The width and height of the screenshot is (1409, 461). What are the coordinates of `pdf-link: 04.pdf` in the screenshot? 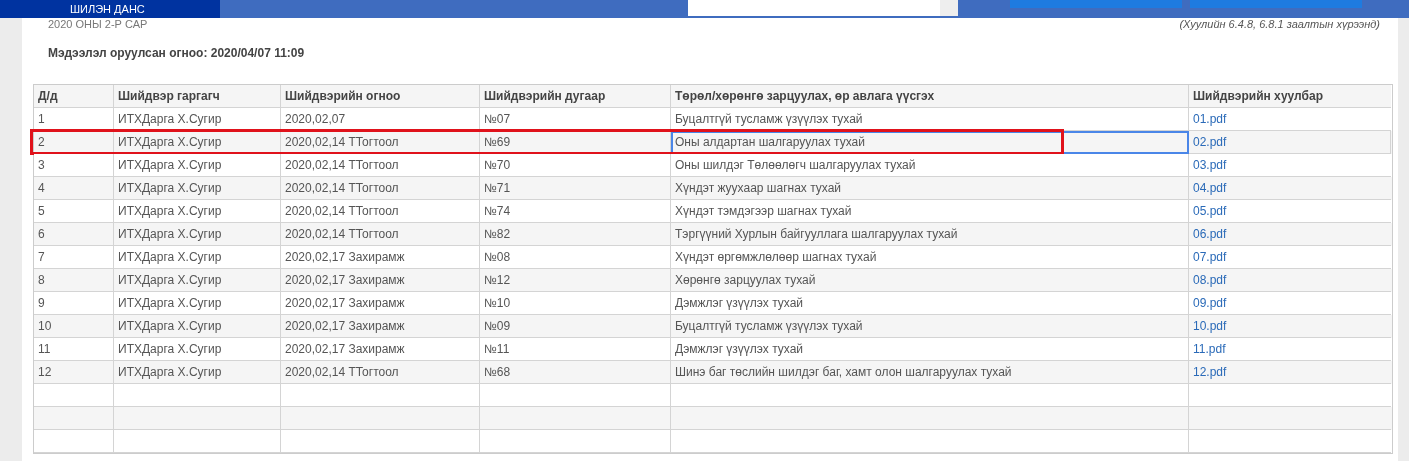 It's located at (1210, 188).